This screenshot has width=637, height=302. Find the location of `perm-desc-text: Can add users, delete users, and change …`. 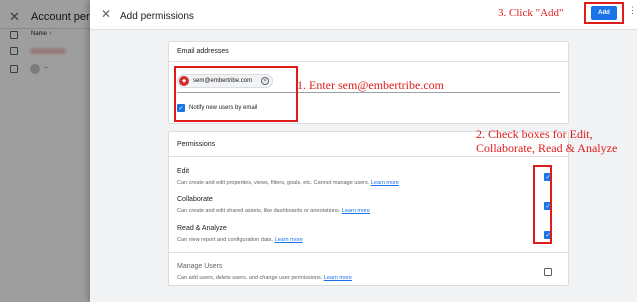

perm-desc-text: Can add users, delete users, and change … is located at coordinates (250, 278).